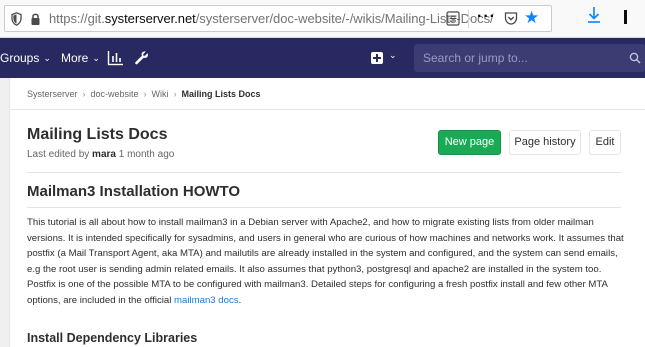  I want to click on edit-button: Edit, so click(605, 142).